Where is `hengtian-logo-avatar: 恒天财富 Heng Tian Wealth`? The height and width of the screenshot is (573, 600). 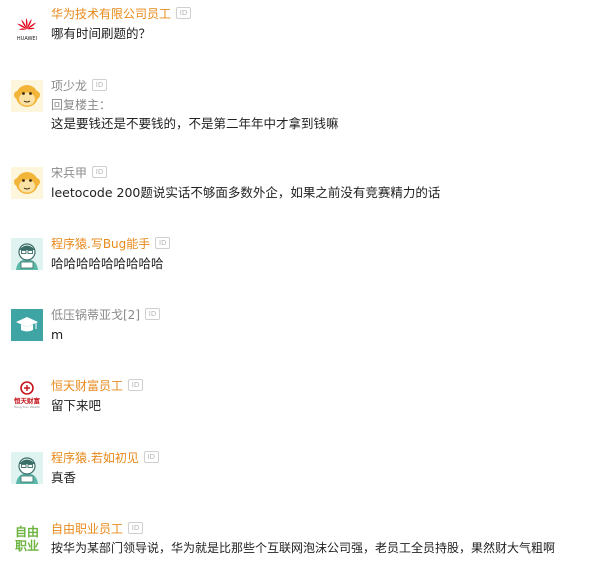 hengtian-logo-avatar: 恒天财富 Heng Tian Wealth is located at coordinates (27, 396).